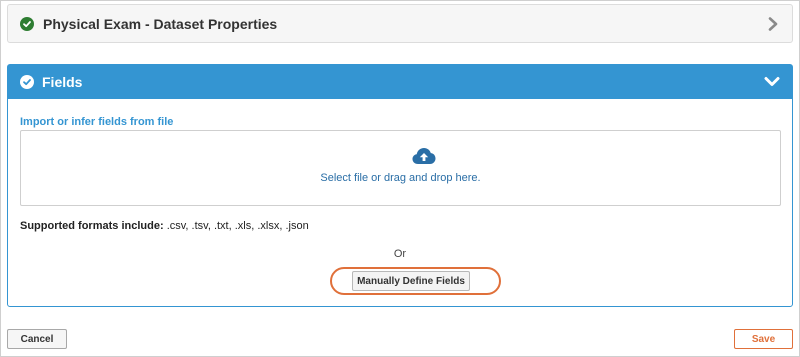 The width and height of the screenshot is (800, 357). Describe the element at coordinates (400, 178) in the screenshot. I see `dropzone-text: Select file or drag and drop here.` at that location.